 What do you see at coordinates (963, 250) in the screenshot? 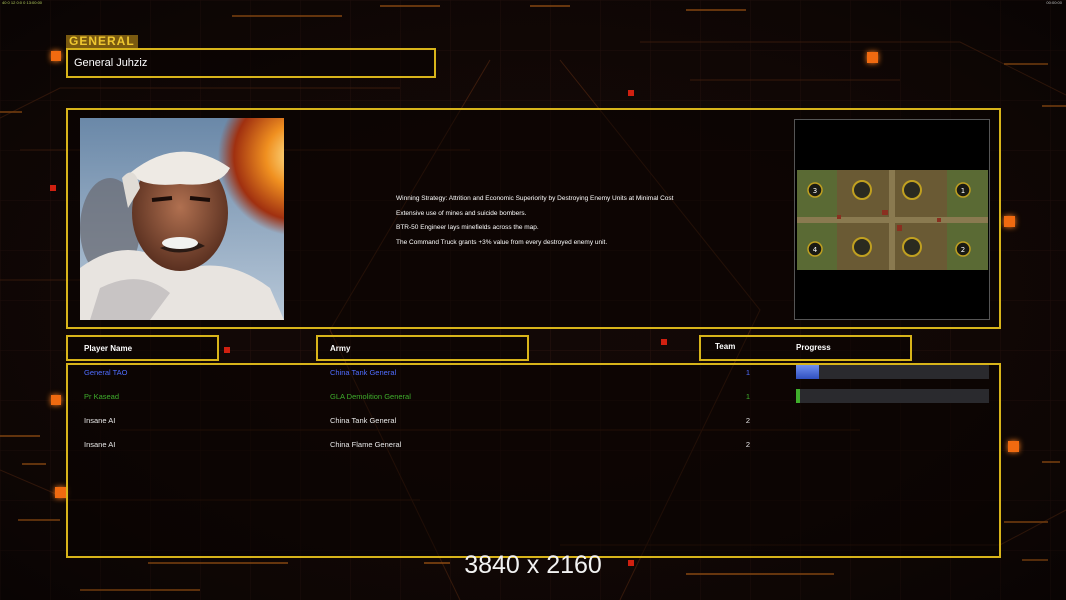
I see `start-position-label: 2` at bounding box center [963, 250].